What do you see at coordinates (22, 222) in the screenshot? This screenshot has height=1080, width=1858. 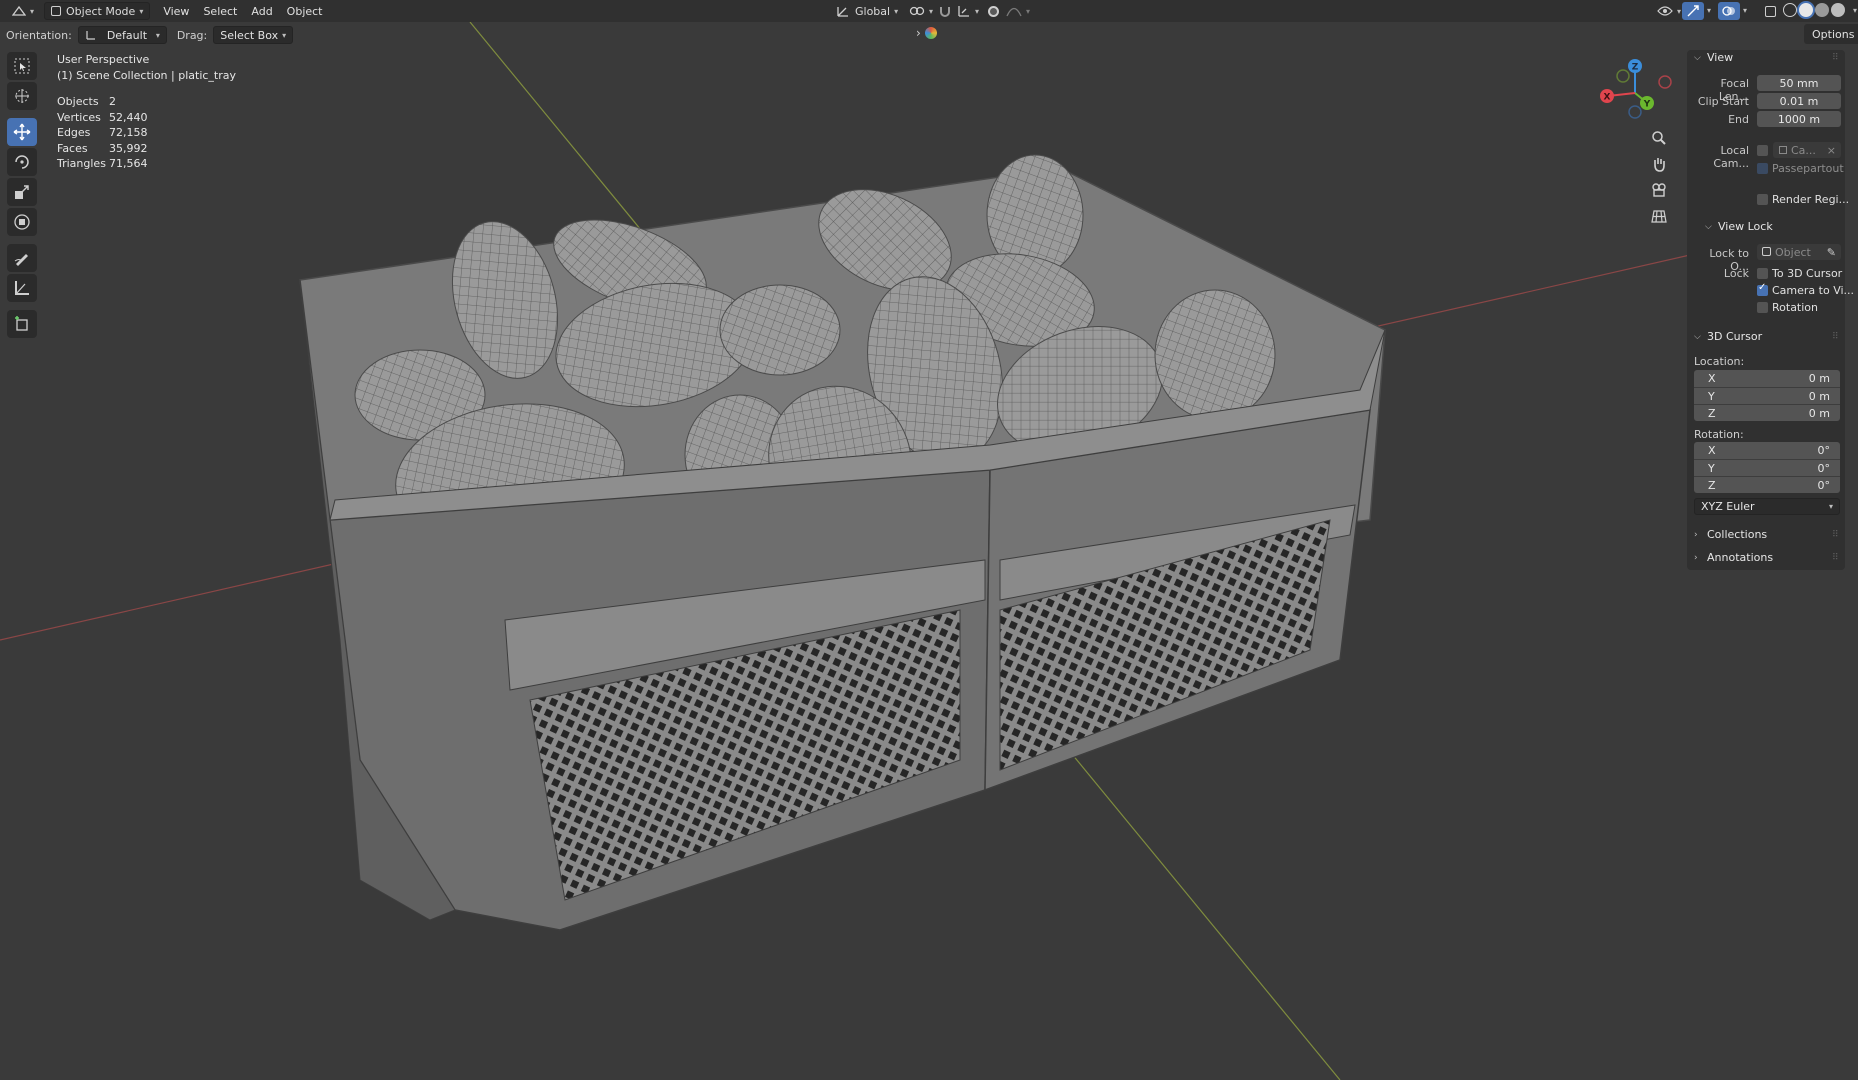 I see `transform-tool` at bounding box center [22, 222].